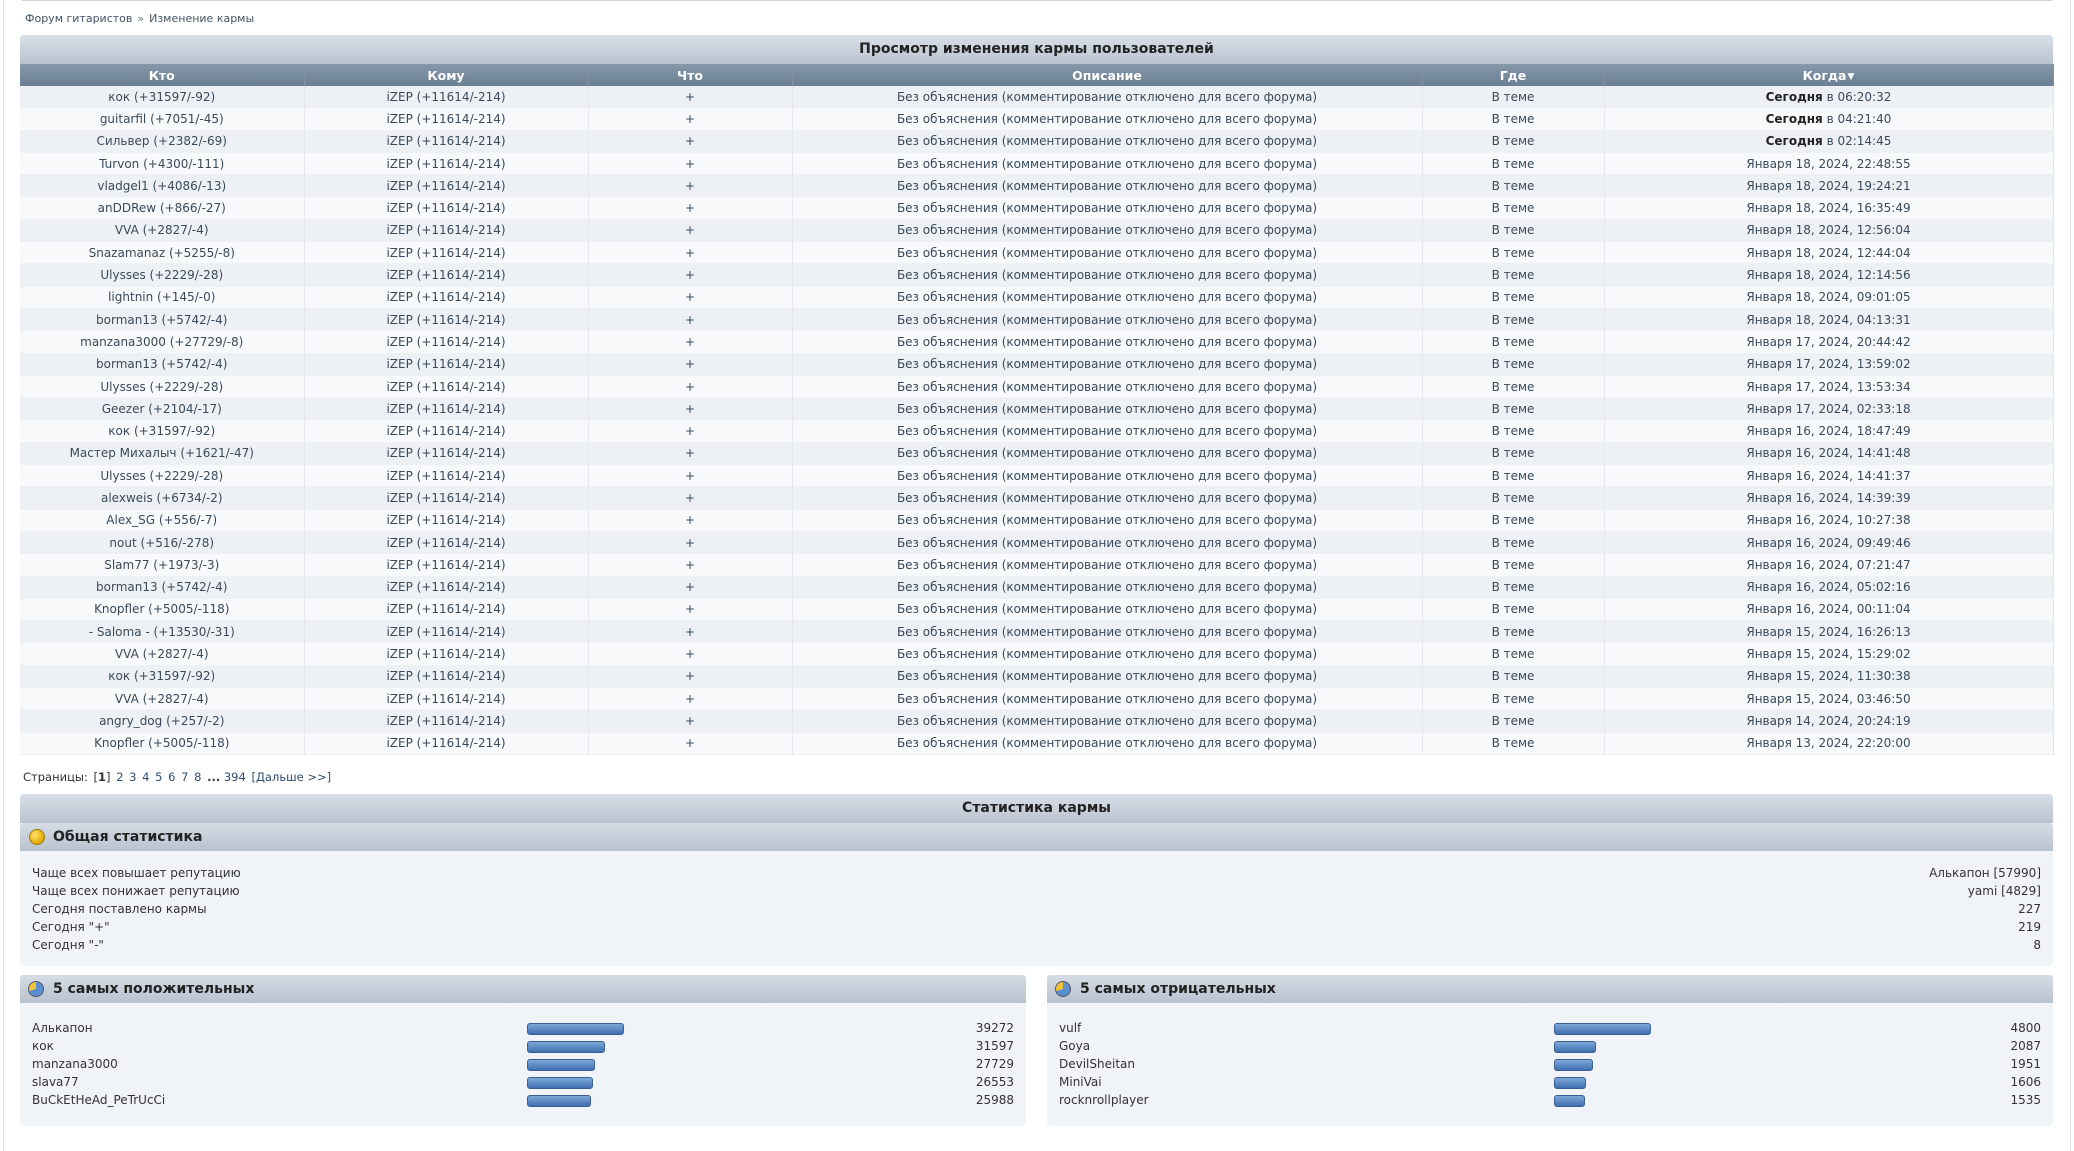 The width and height of the screenshot is (2074, 1151). I want to click on column-header-what: Что, so click(690, 75).